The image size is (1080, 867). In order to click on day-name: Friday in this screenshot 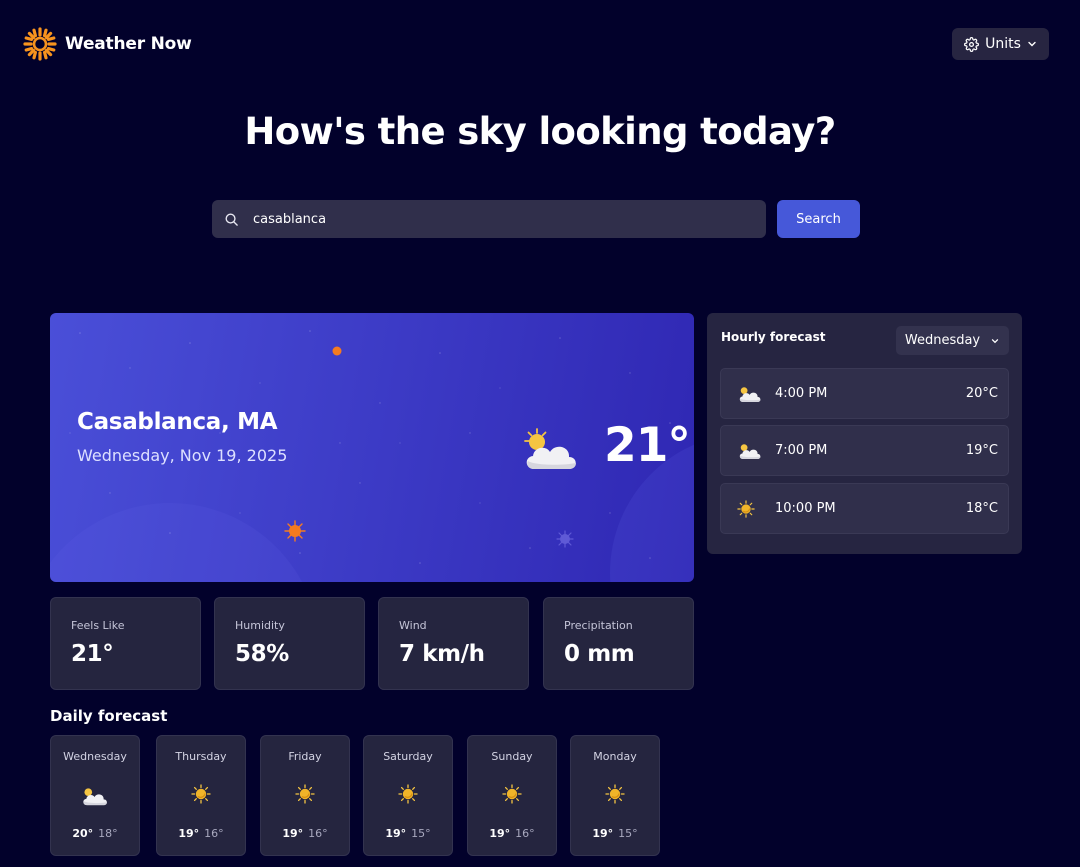, I will do `click(305, 756)`.